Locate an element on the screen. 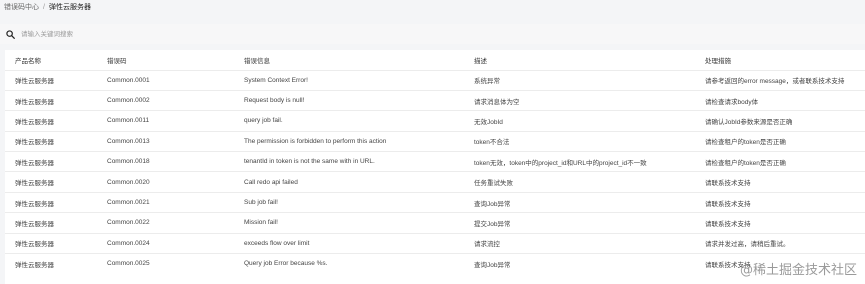 The width and height of the screenshot is (865, 284). cell-solution: 请检查请求body体 is located at coordinates (780, 100).